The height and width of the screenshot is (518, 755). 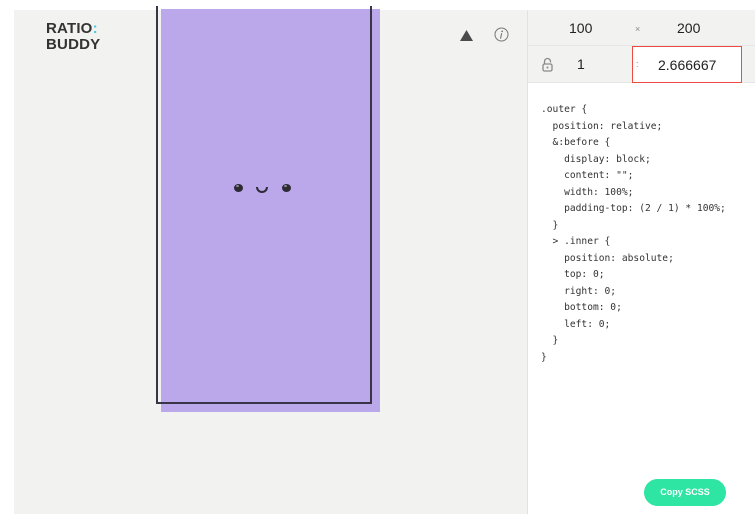 I want to click on left-eye, so click(x=238, y=188).